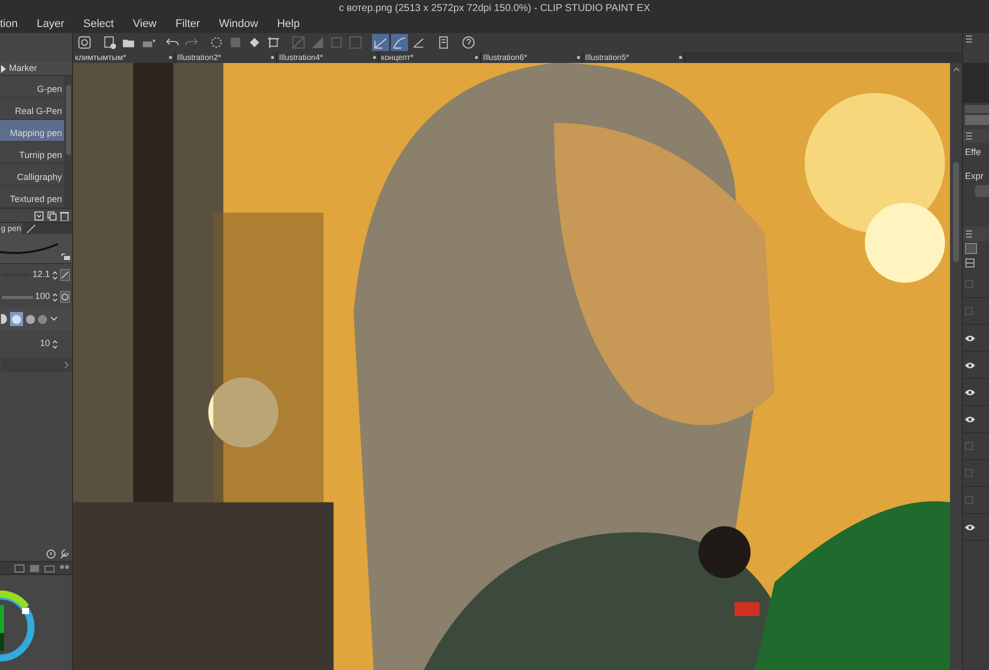  Describe the element at coordinates (11, 228) in the screenshot. I see `tool-property-tab: g pen` at that location.